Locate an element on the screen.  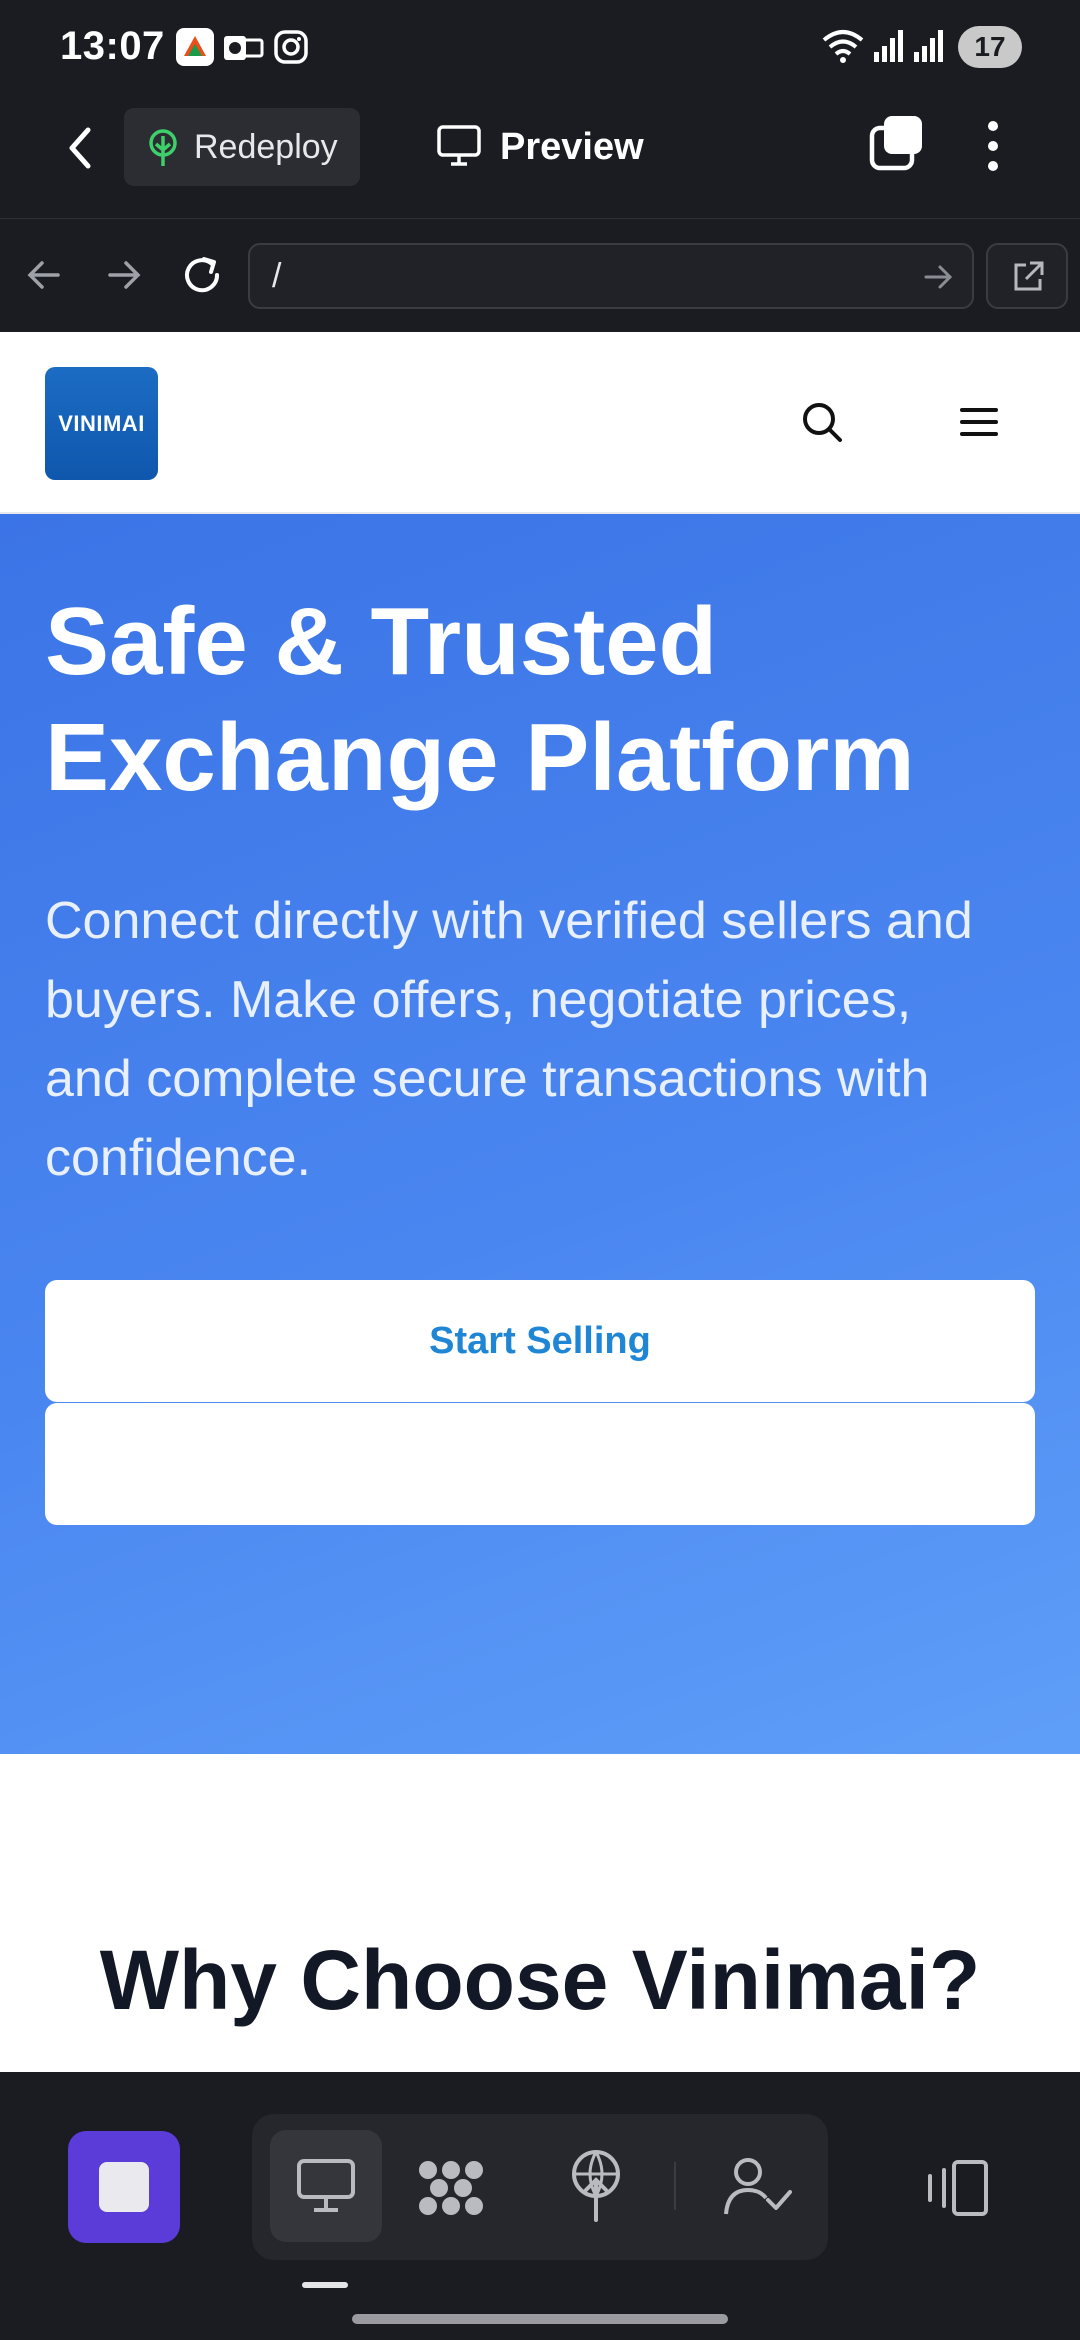
user-check-icon is located at coordinates (759, 2189).